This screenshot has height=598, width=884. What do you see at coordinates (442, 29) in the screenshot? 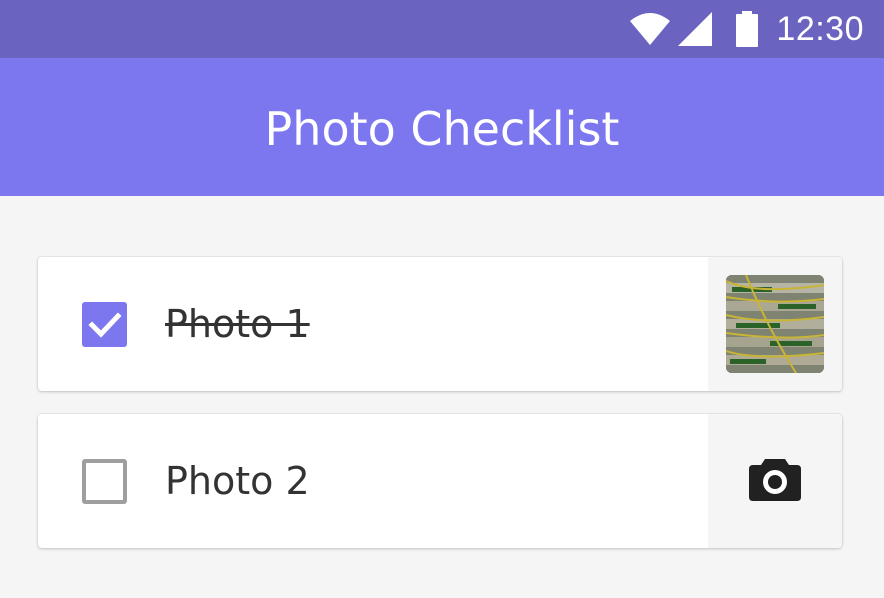
I see `status-bar: 12:30` at bounding box center [442, 29].